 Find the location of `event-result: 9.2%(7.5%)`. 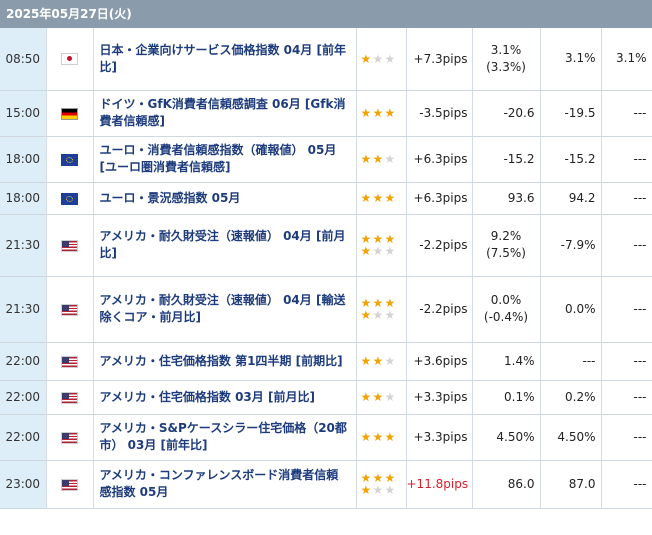

event-result: 9.2%(7.5%) is located at coordinates (506, 245).